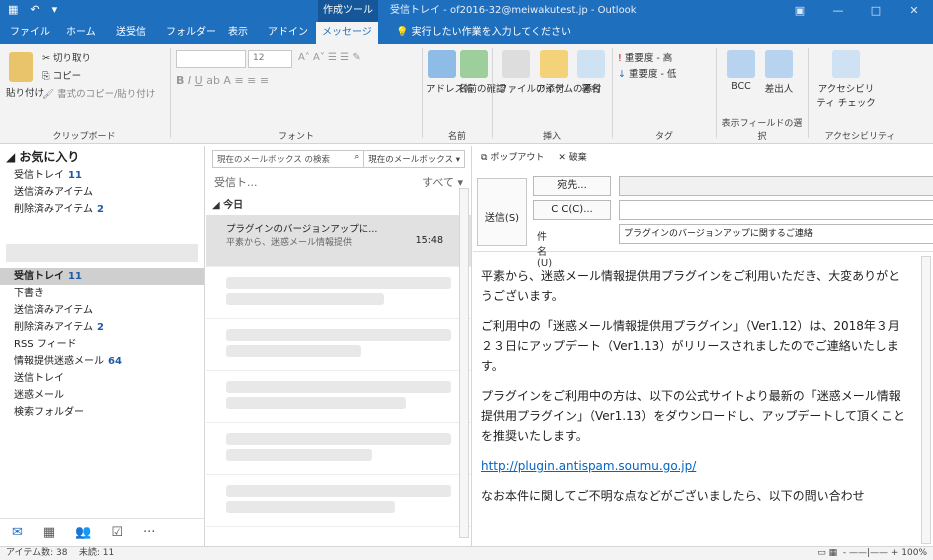 Image resolution: width=933 pixels, height=560 pixels. Describe the element at coordinates (838, 11) in the screenshot. I see `minimize-button: —` at that location.